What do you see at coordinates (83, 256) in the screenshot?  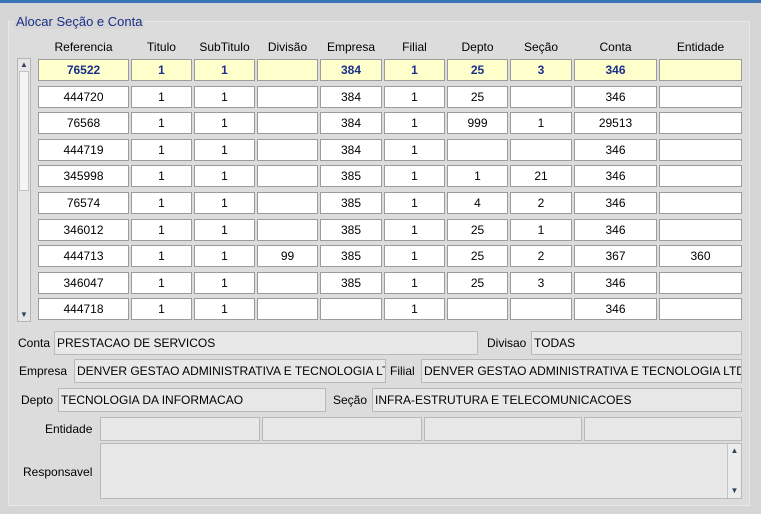 I see `table-cell: 444713` at bounding box center [83, 256].